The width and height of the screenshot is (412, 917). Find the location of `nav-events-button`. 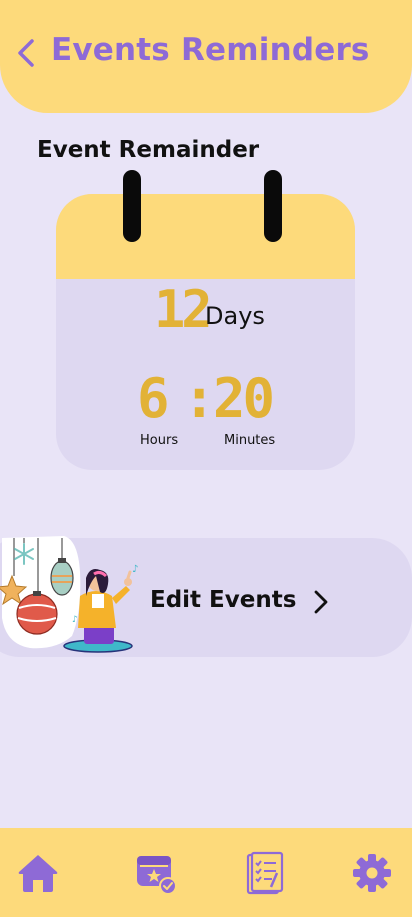

nav-events-button is located at coordinates (156, 873).